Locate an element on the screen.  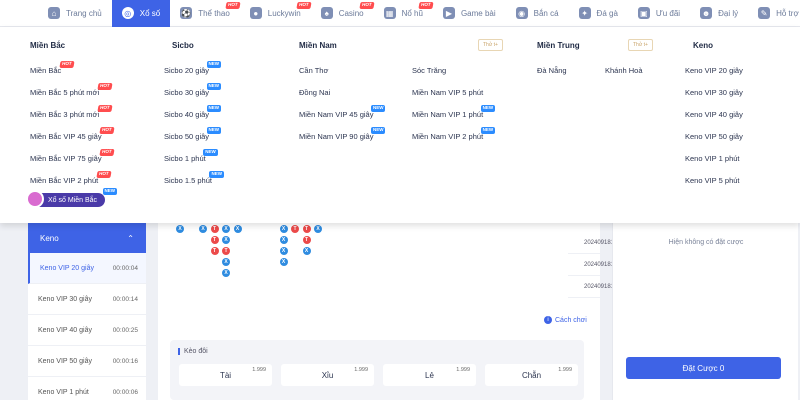
menu-item: Miền Bắc VIP 2 phút HOT is located at coordinates (70, 178).